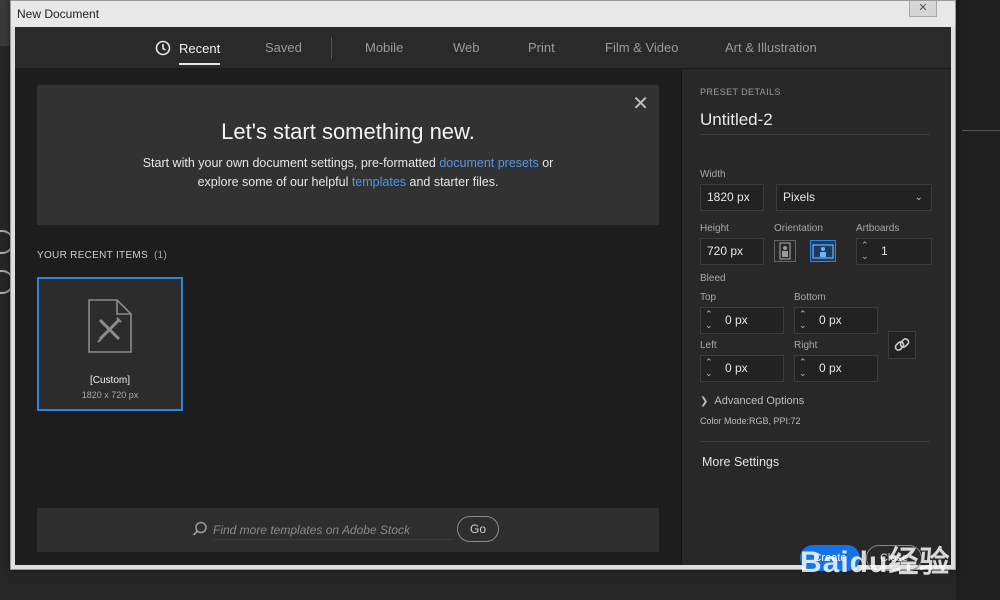  What do you see at coordinates (750, 421) in the screenshot?
I see `color-mode-info: Color Mode:RGB, PPI:72` at bounding box center [750, 421].